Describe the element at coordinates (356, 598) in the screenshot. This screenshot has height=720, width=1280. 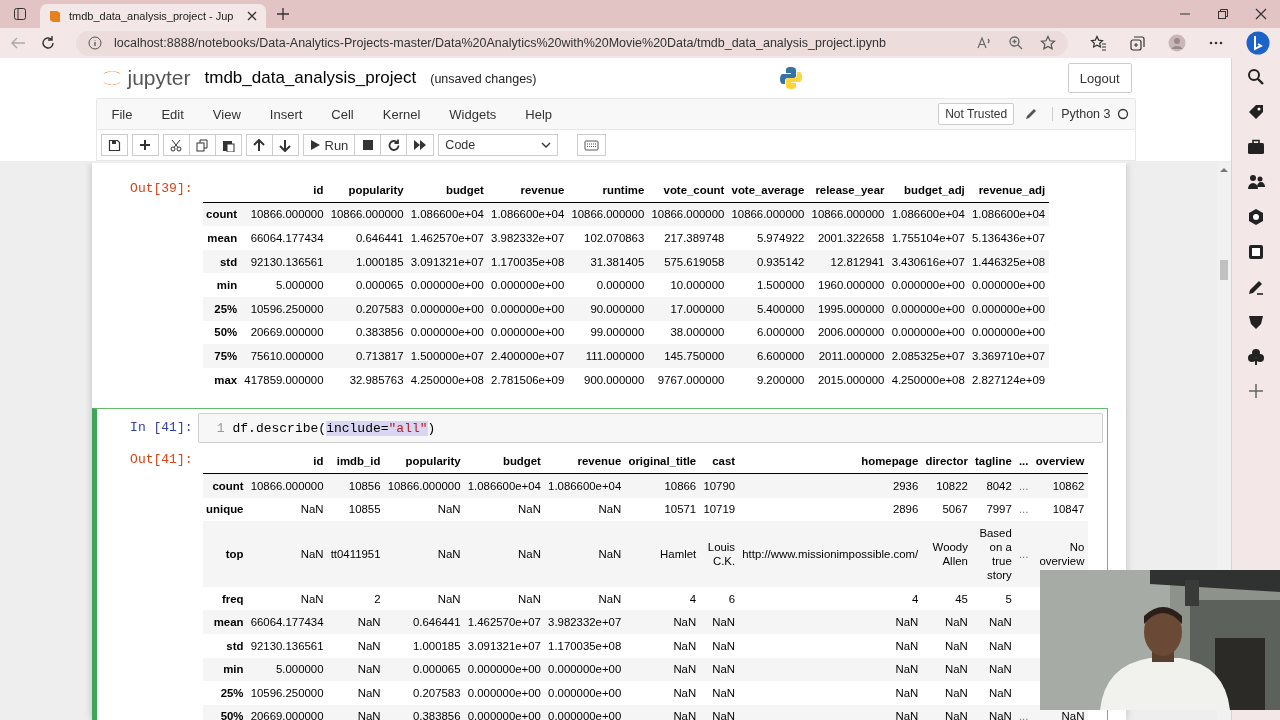
I see `table-cell: 2` at that location.